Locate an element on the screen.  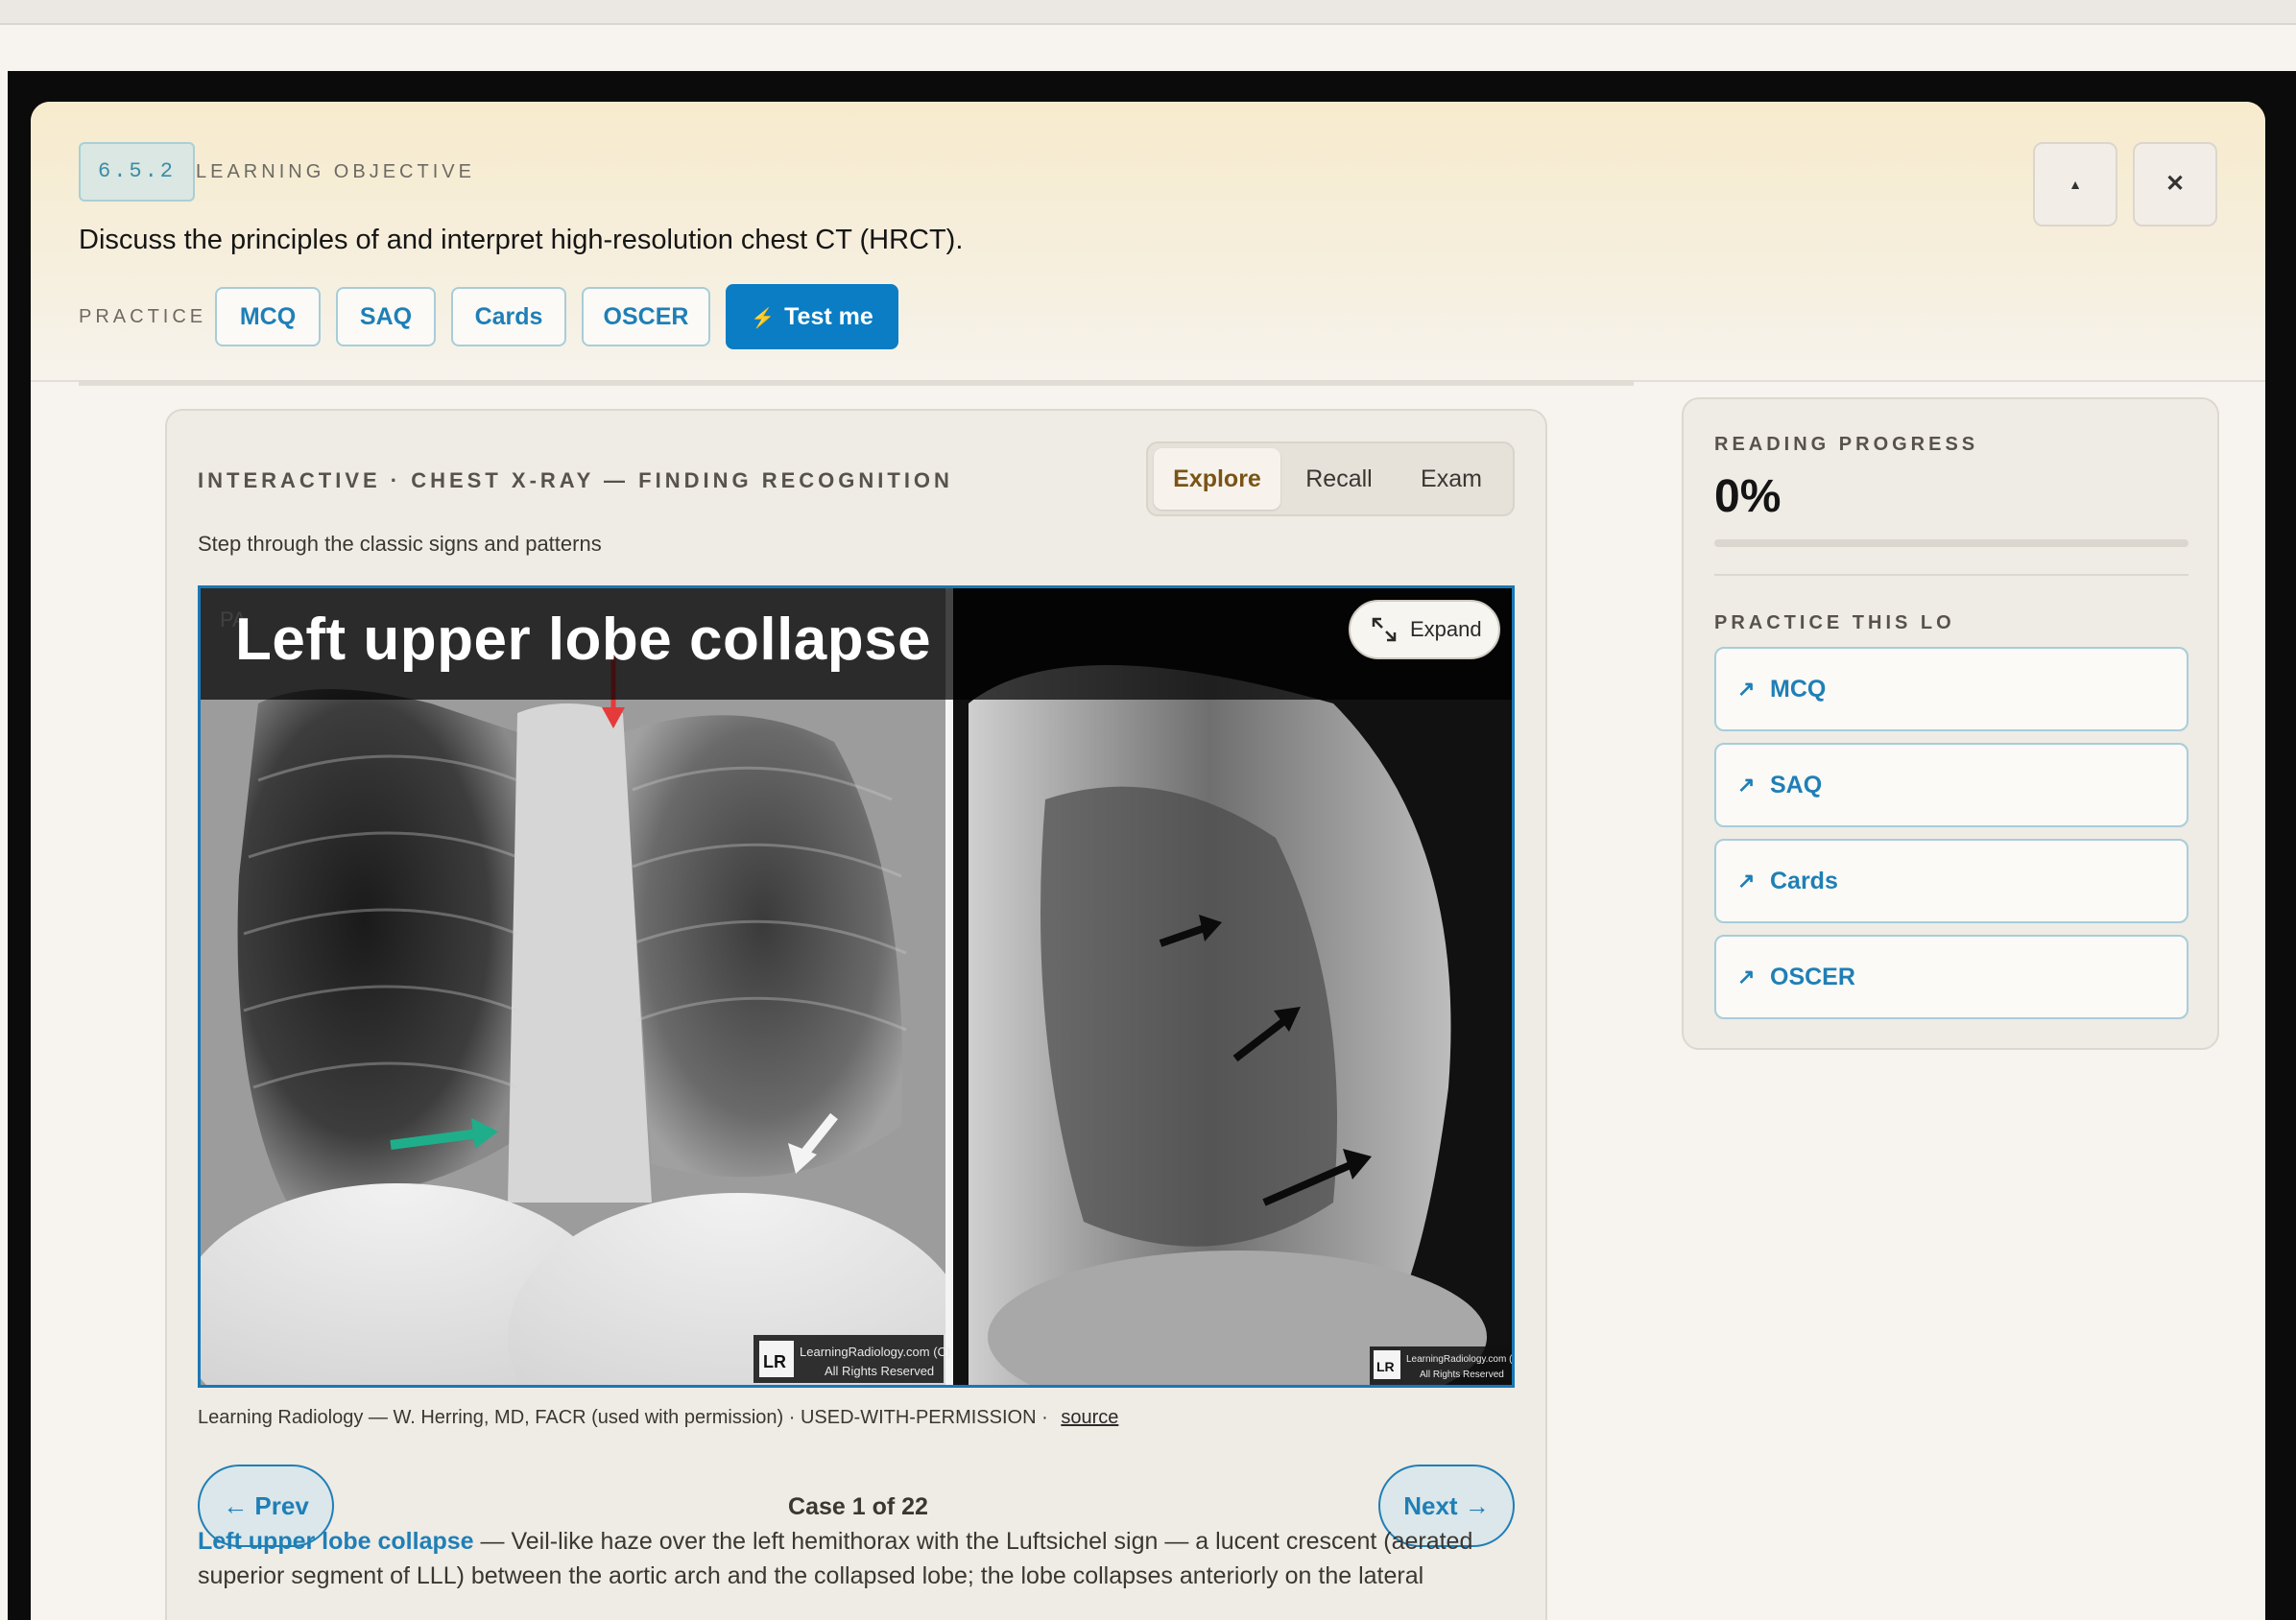
lo-label: LEARNING OBJECTIVE is located at coordinates (336, 171).